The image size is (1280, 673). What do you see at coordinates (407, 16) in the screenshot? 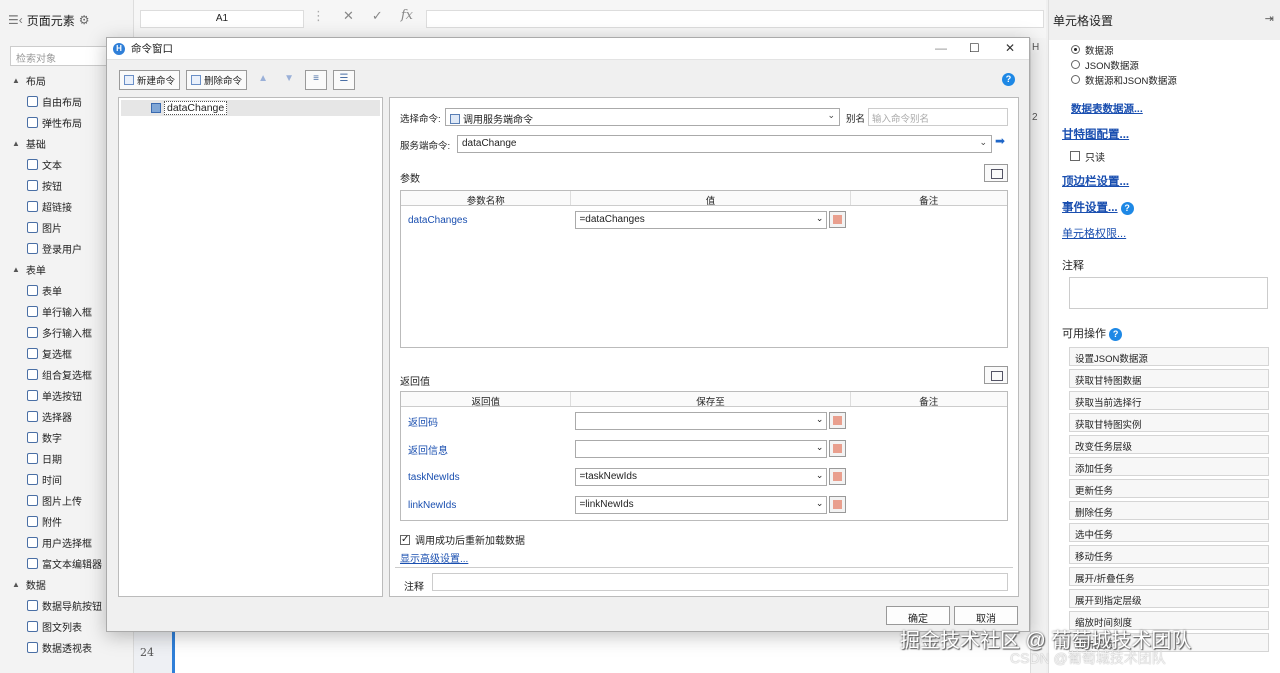
I see `fx-icon: fx` at bounding box center [407, 16].